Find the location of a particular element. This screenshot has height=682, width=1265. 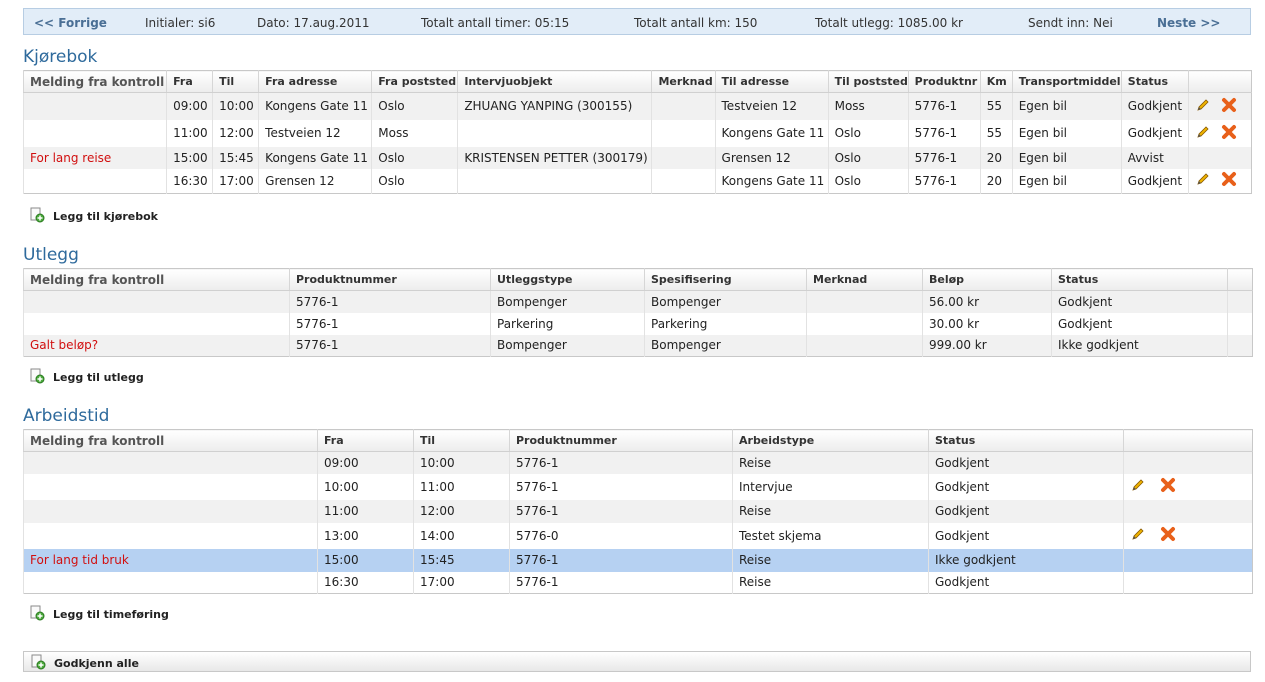

column-header: Transportmiddel is located at coordinates (1066, 81).